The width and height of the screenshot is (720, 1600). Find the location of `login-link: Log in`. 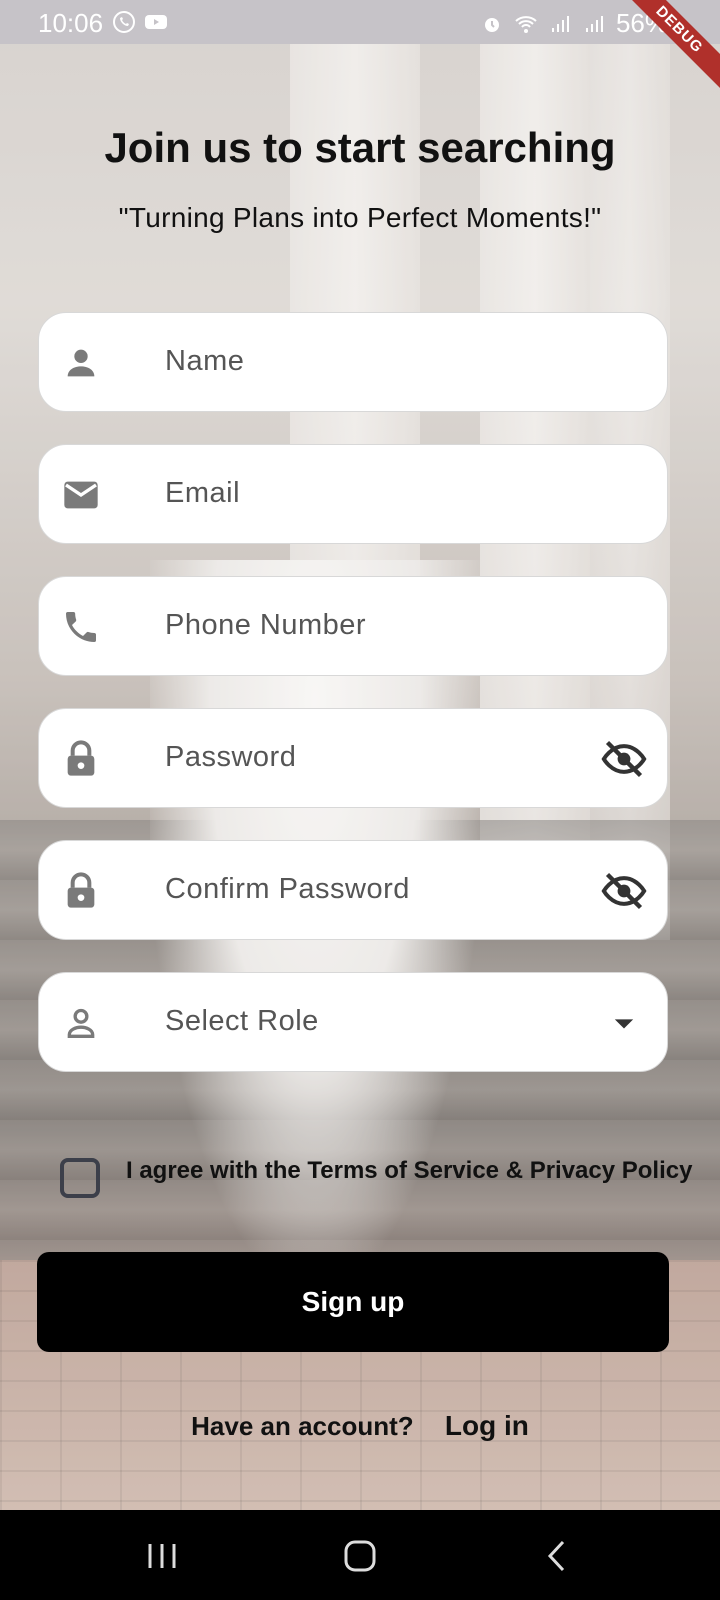

login-link: Log in is located at coordinates (487, 1425).